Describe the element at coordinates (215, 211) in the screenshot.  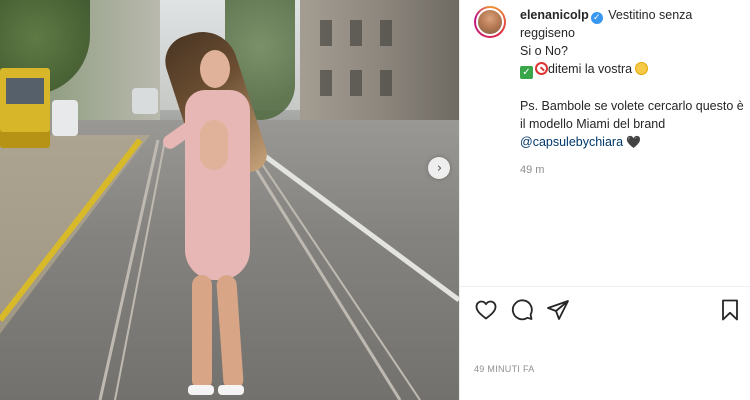
I see `photo-person` at that location.